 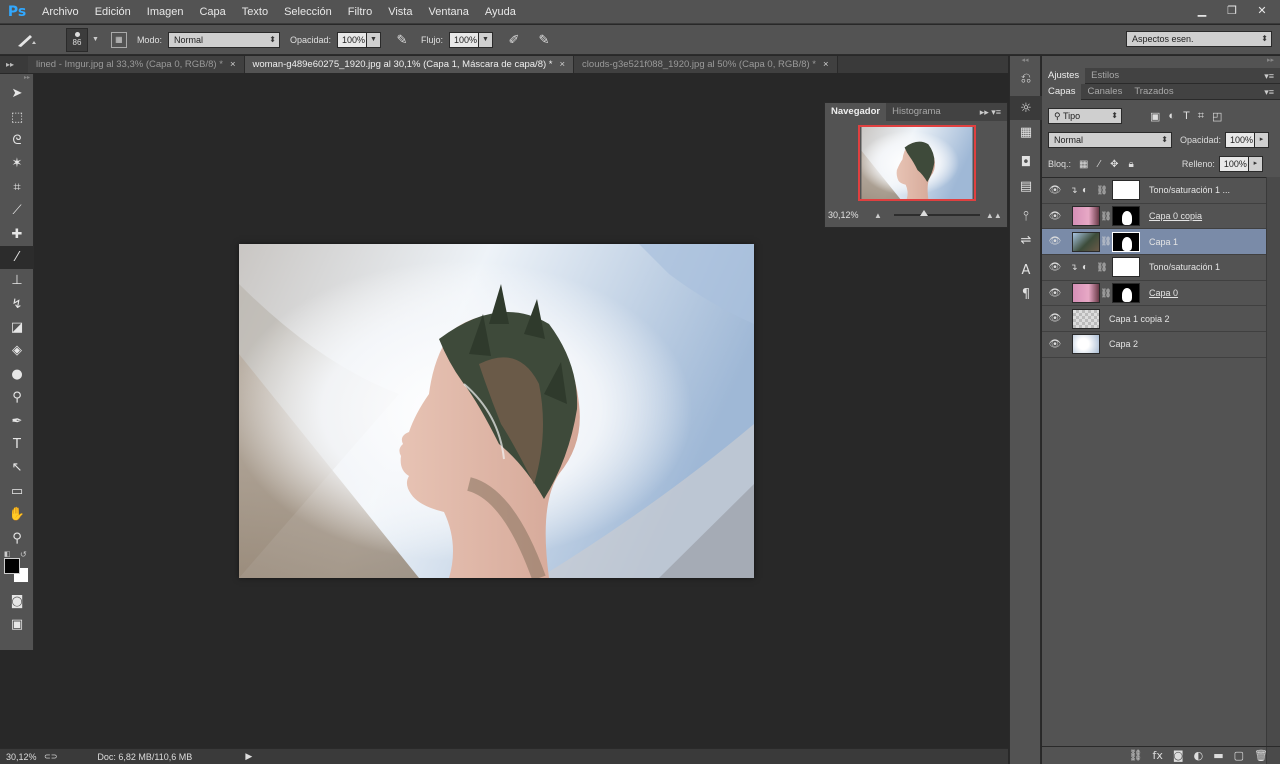 What do you see at coordinates (1262, 140) in the screenshot?
I see `layer-opacity-toggle: ▸` at bounding box center [1262, 140].